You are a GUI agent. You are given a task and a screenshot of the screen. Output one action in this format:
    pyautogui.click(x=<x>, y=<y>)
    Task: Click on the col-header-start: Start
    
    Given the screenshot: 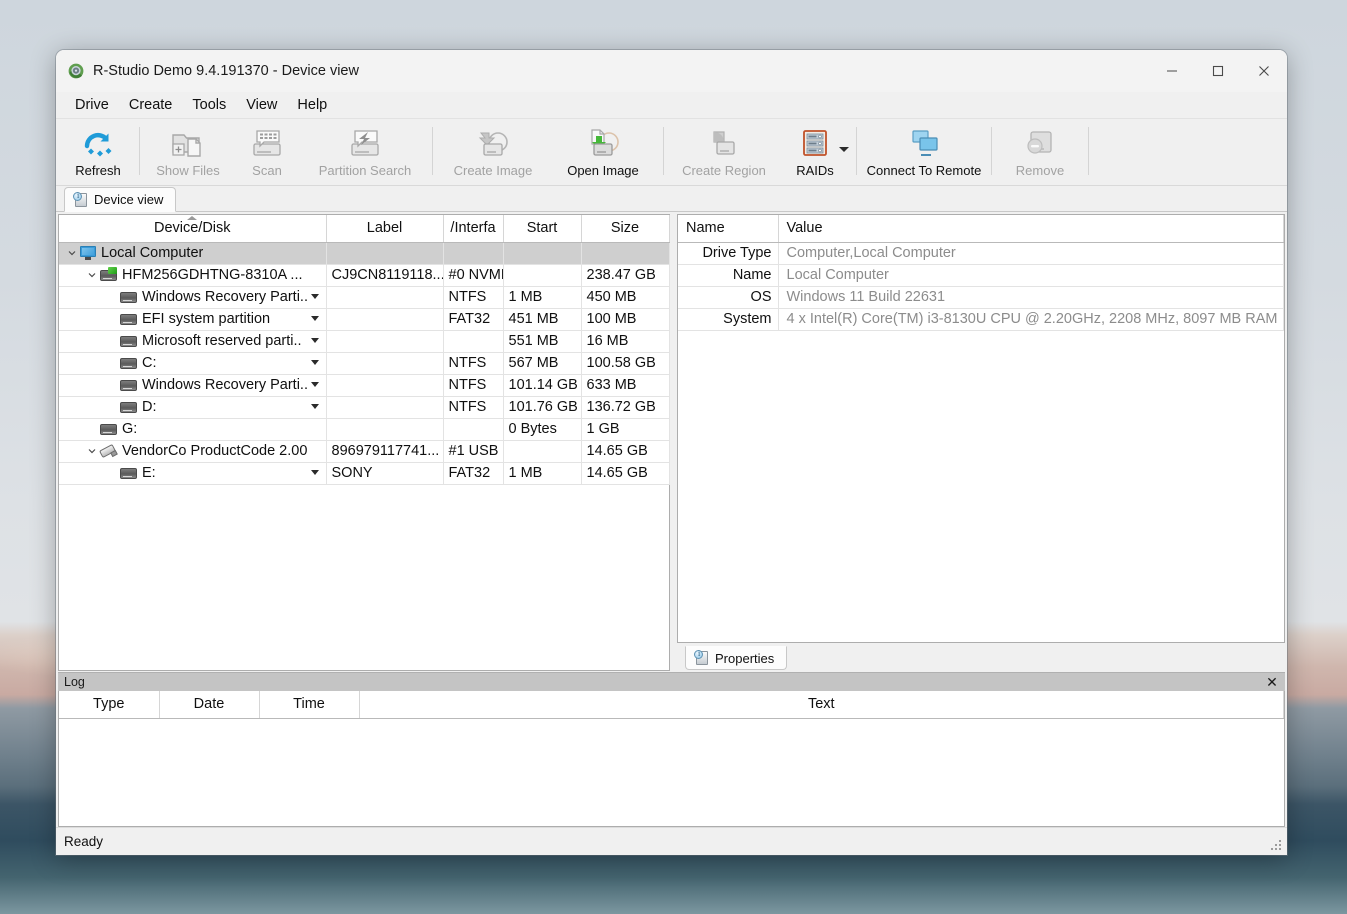 What is the action you would take?
    pyautogui.click(x=542, y=229)
    